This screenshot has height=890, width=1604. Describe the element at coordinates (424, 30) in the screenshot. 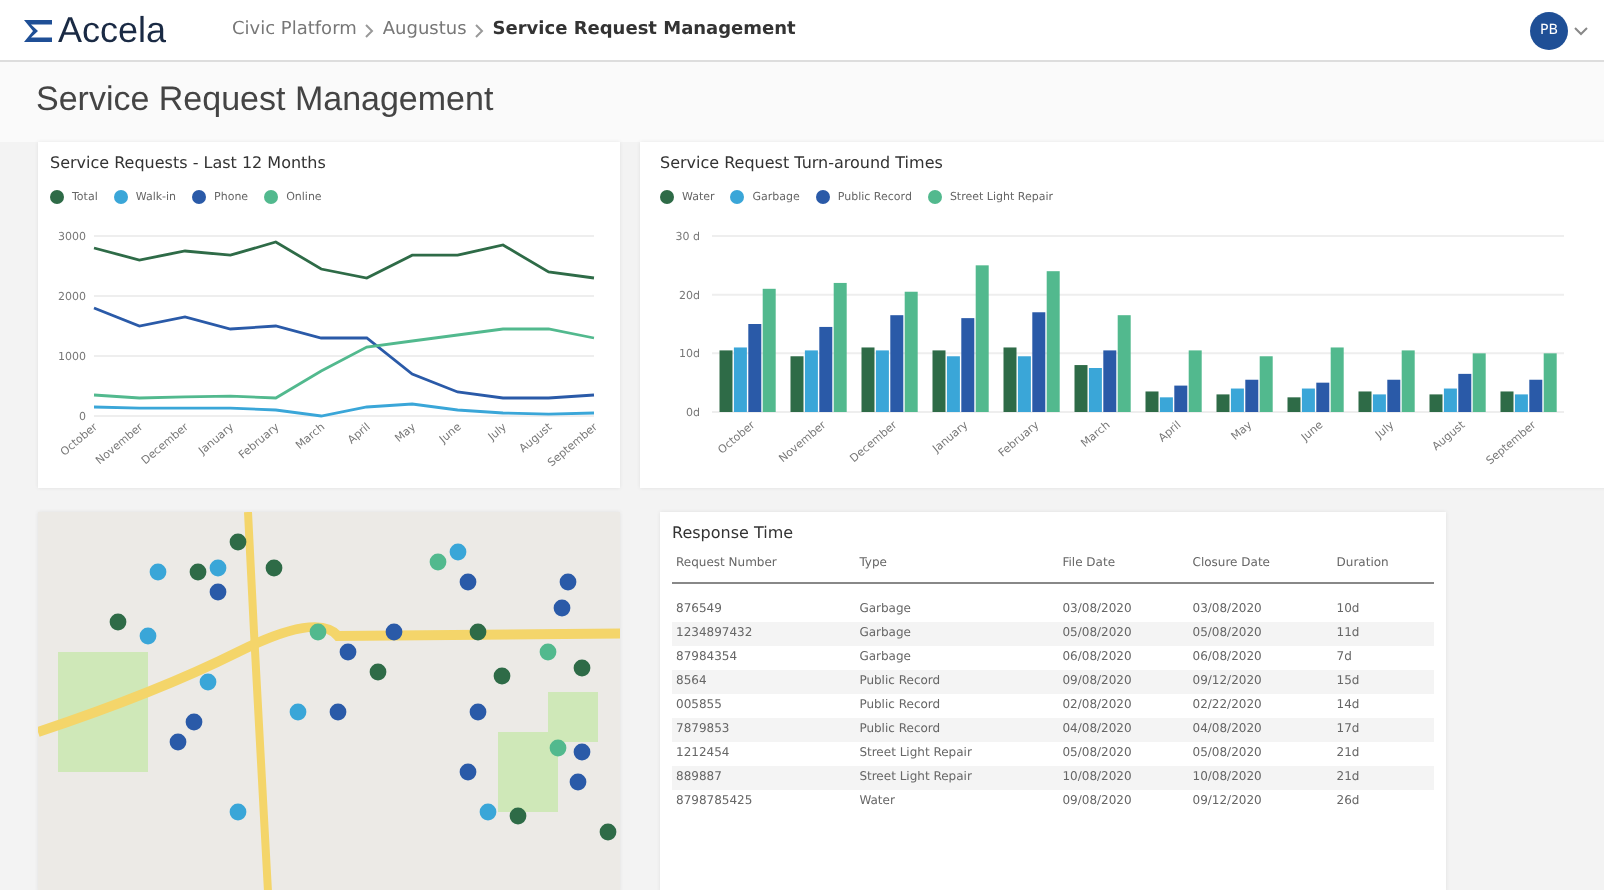

I see `breadcrumb-link: Augustus` at that location.